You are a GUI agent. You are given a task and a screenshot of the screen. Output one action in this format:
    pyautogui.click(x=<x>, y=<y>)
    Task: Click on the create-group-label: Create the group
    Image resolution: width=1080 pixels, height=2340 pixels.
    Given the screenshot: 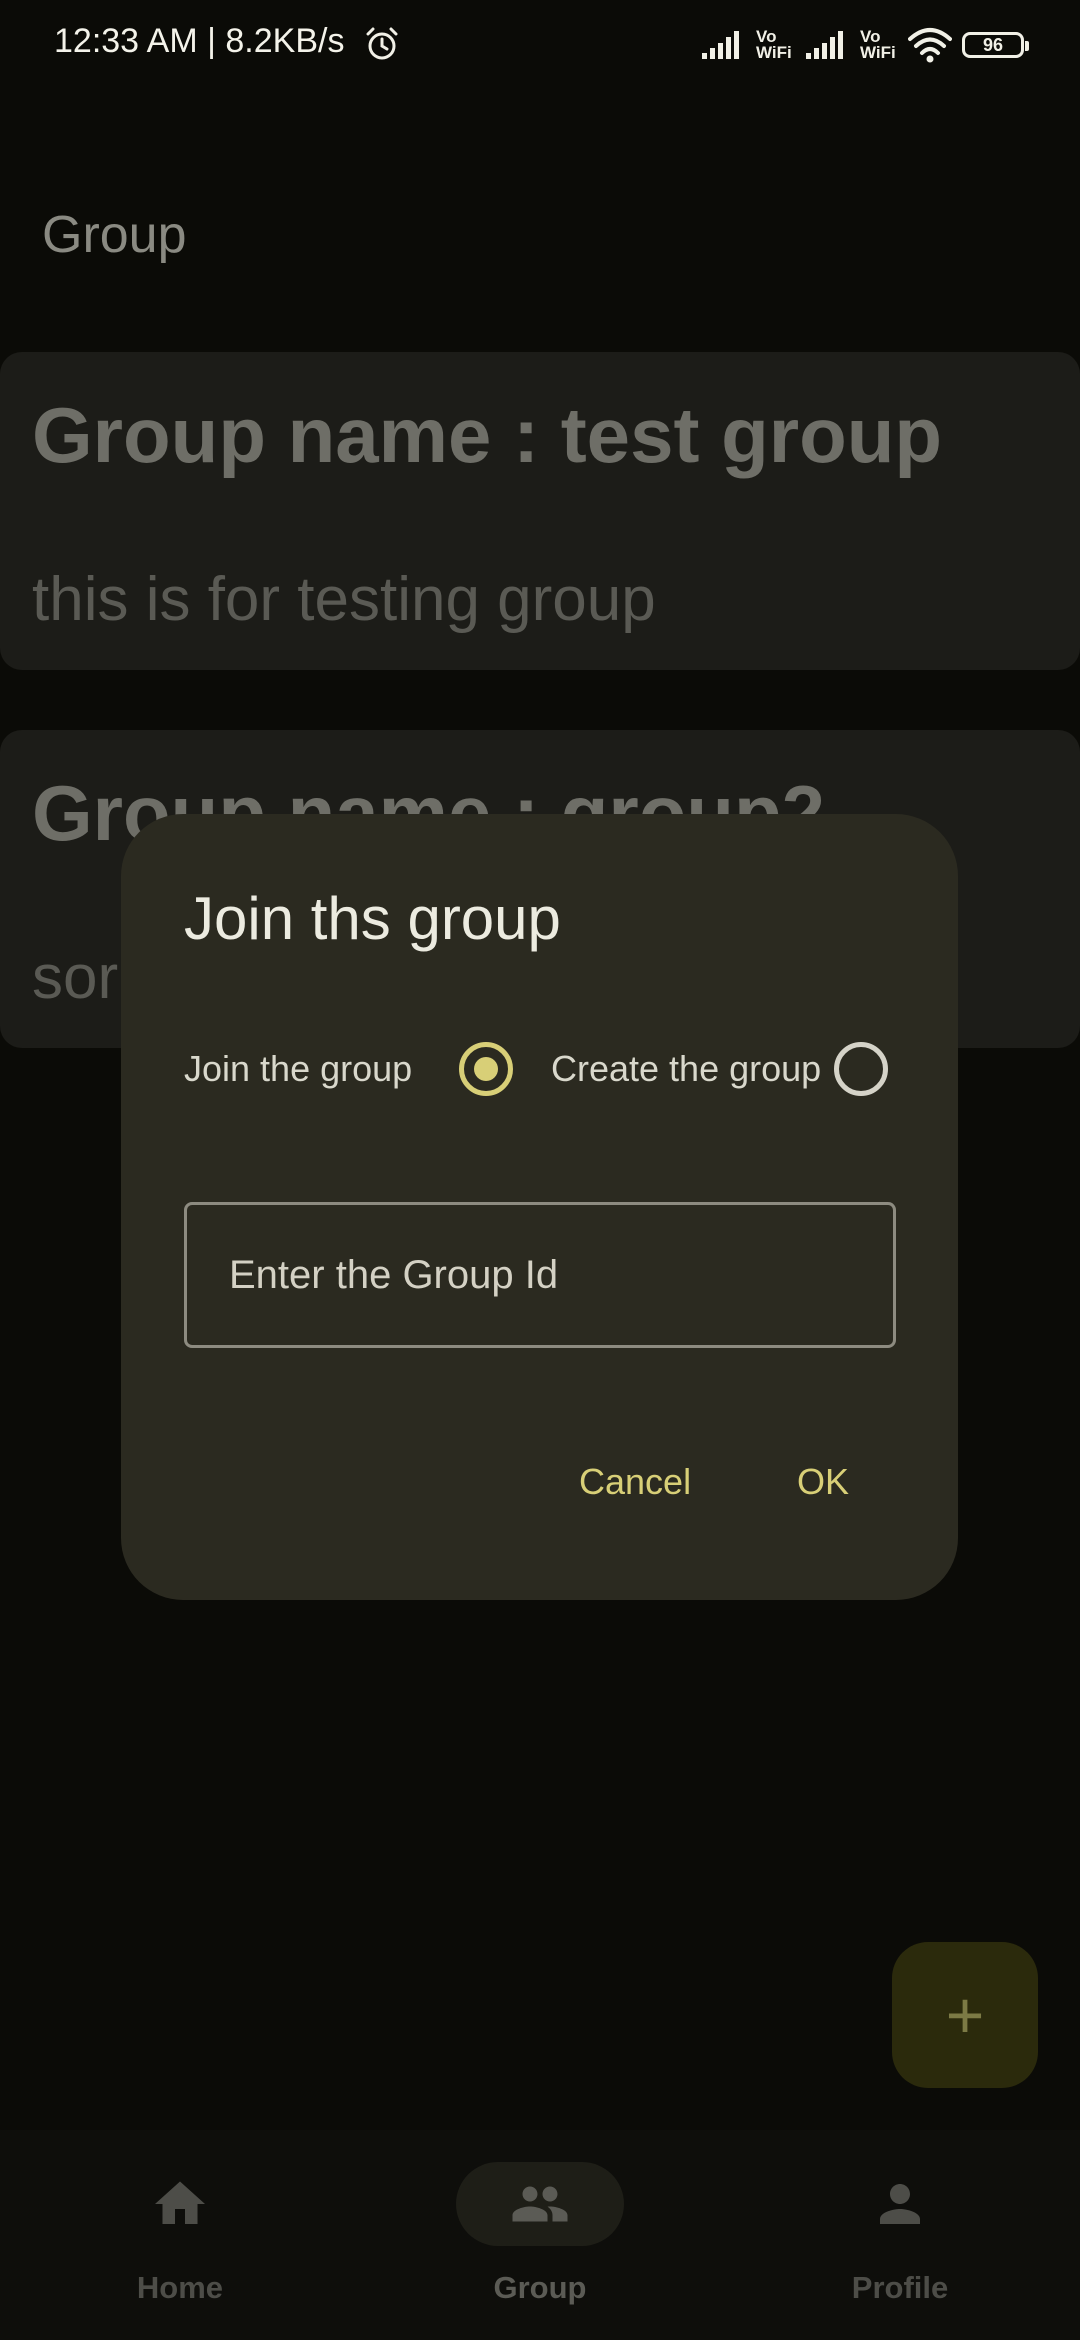 What is the action you would take?
    pyautogui.click(x=686, y=1069)
    